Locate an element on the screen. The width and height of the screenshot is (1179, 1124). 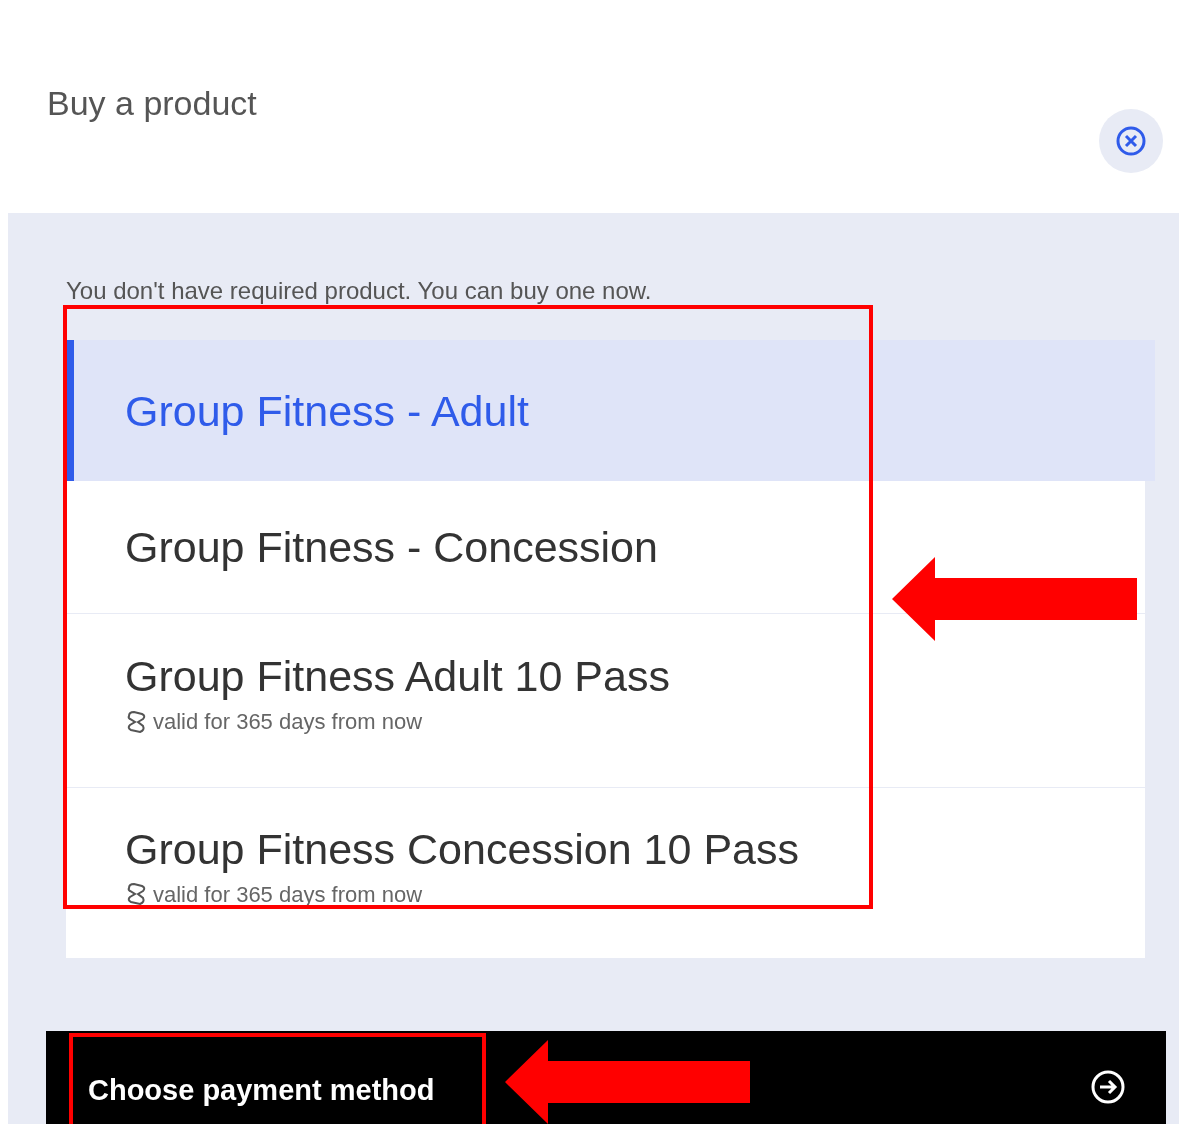
product-item: Group Fitness - Concession is located at coordinates (476, 547).